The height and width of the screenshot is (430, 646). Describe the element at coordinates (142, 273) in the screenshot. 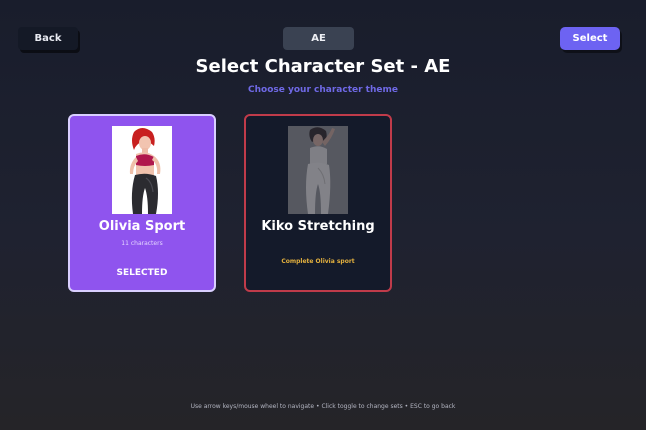

I see `selected-badge: SELECTED` at that location.